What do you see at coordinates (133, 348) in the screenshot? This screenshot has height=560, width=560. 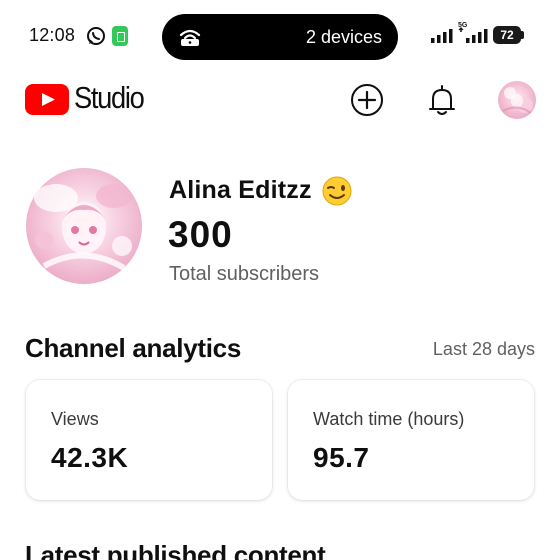 I see `channel-analytics-heading: Channel analytics` at bounding box center [133, 348].